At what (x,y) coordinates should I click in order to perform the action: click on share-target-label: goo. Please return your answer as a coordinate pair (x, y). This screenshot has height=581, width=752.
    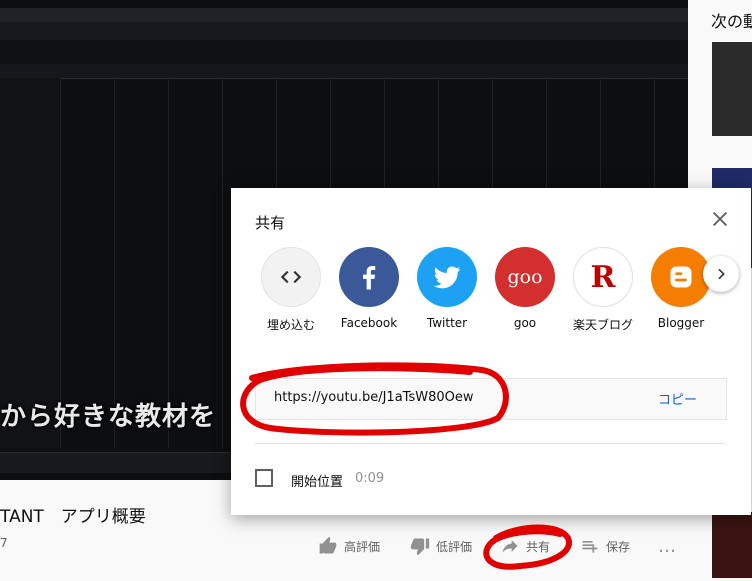
    Looking at the image, I should click on (525, 323).